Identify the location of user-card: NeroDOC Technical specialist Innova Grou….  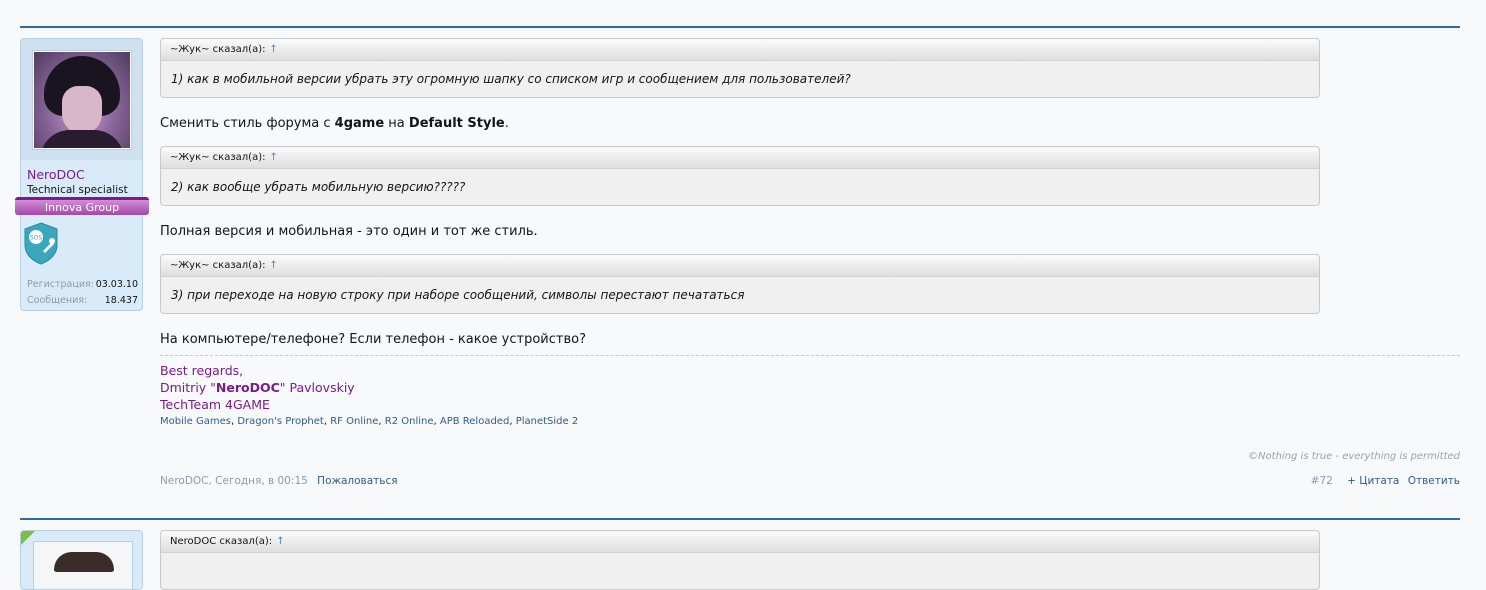
(82, 174).